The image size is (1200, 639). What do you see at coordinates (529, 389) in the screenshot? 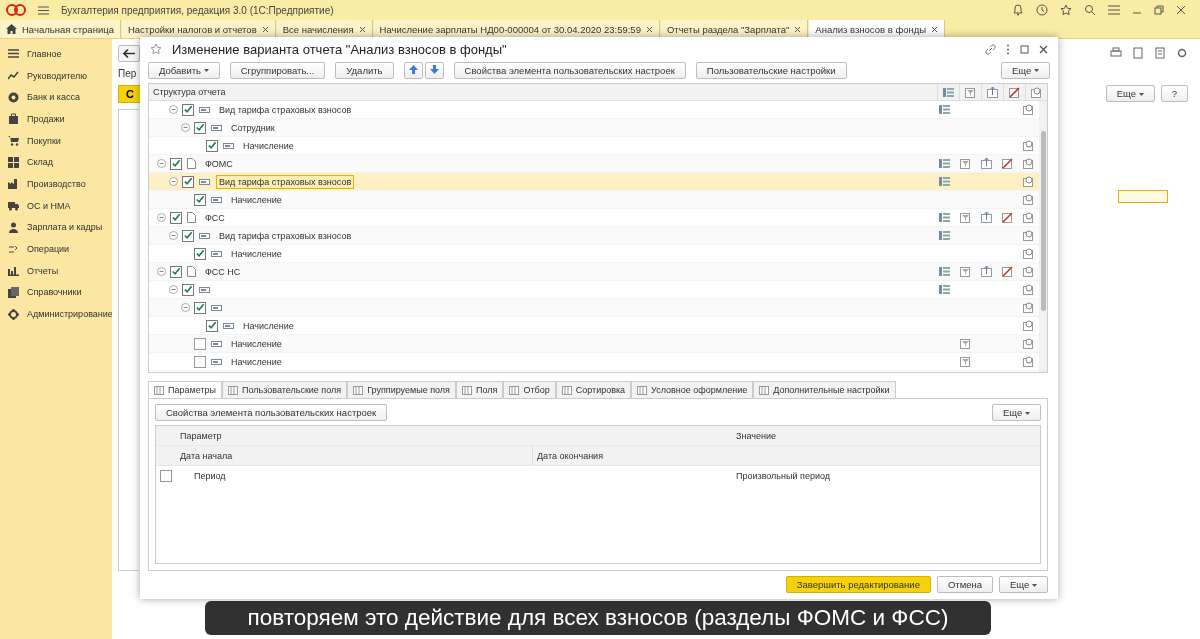
I see `tab: Отбор` at bounding box center [529, 389].